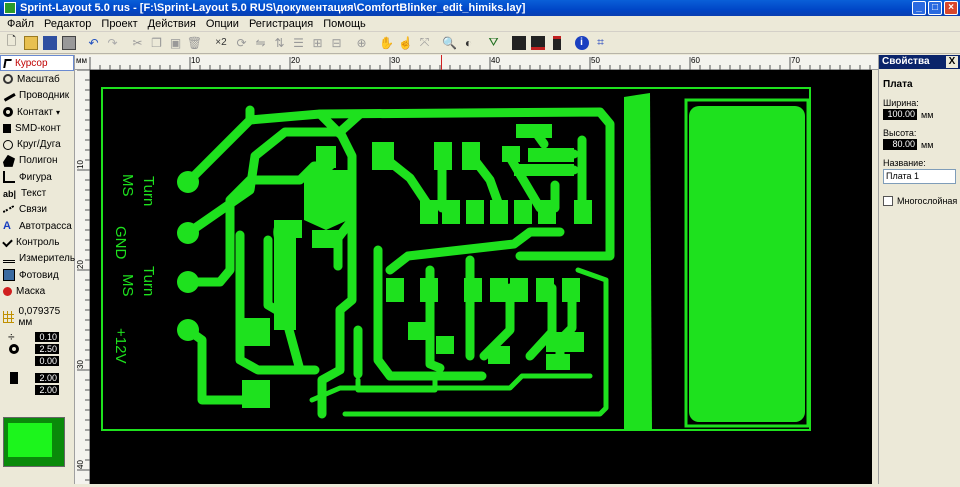  What do you see at coordinates (298, 43) in the screenshot?
I see `align-icon: ☰` at bounding box center [298, 43].